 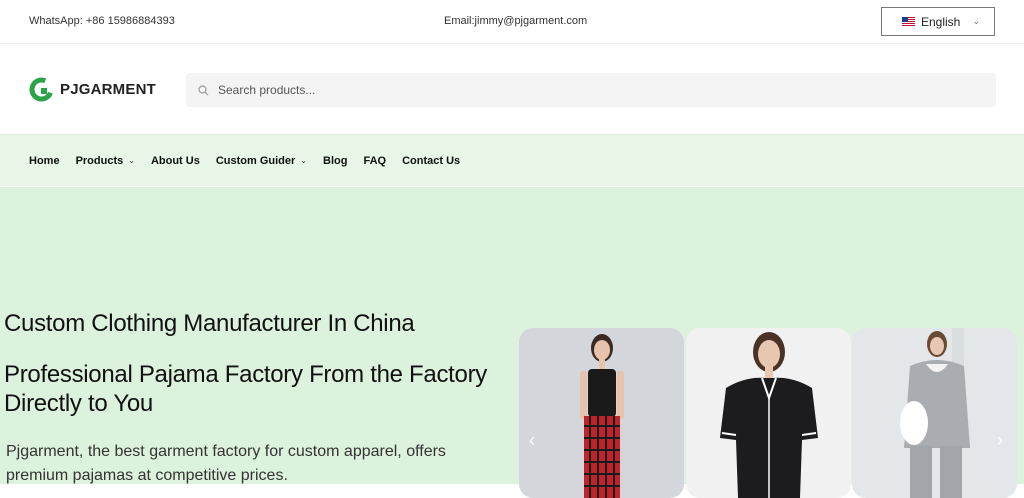 What do you see at coordinates (532, 440) in the screenshot?
I see `chevron-left-icon: ‹` at bounding box center [532, 440].